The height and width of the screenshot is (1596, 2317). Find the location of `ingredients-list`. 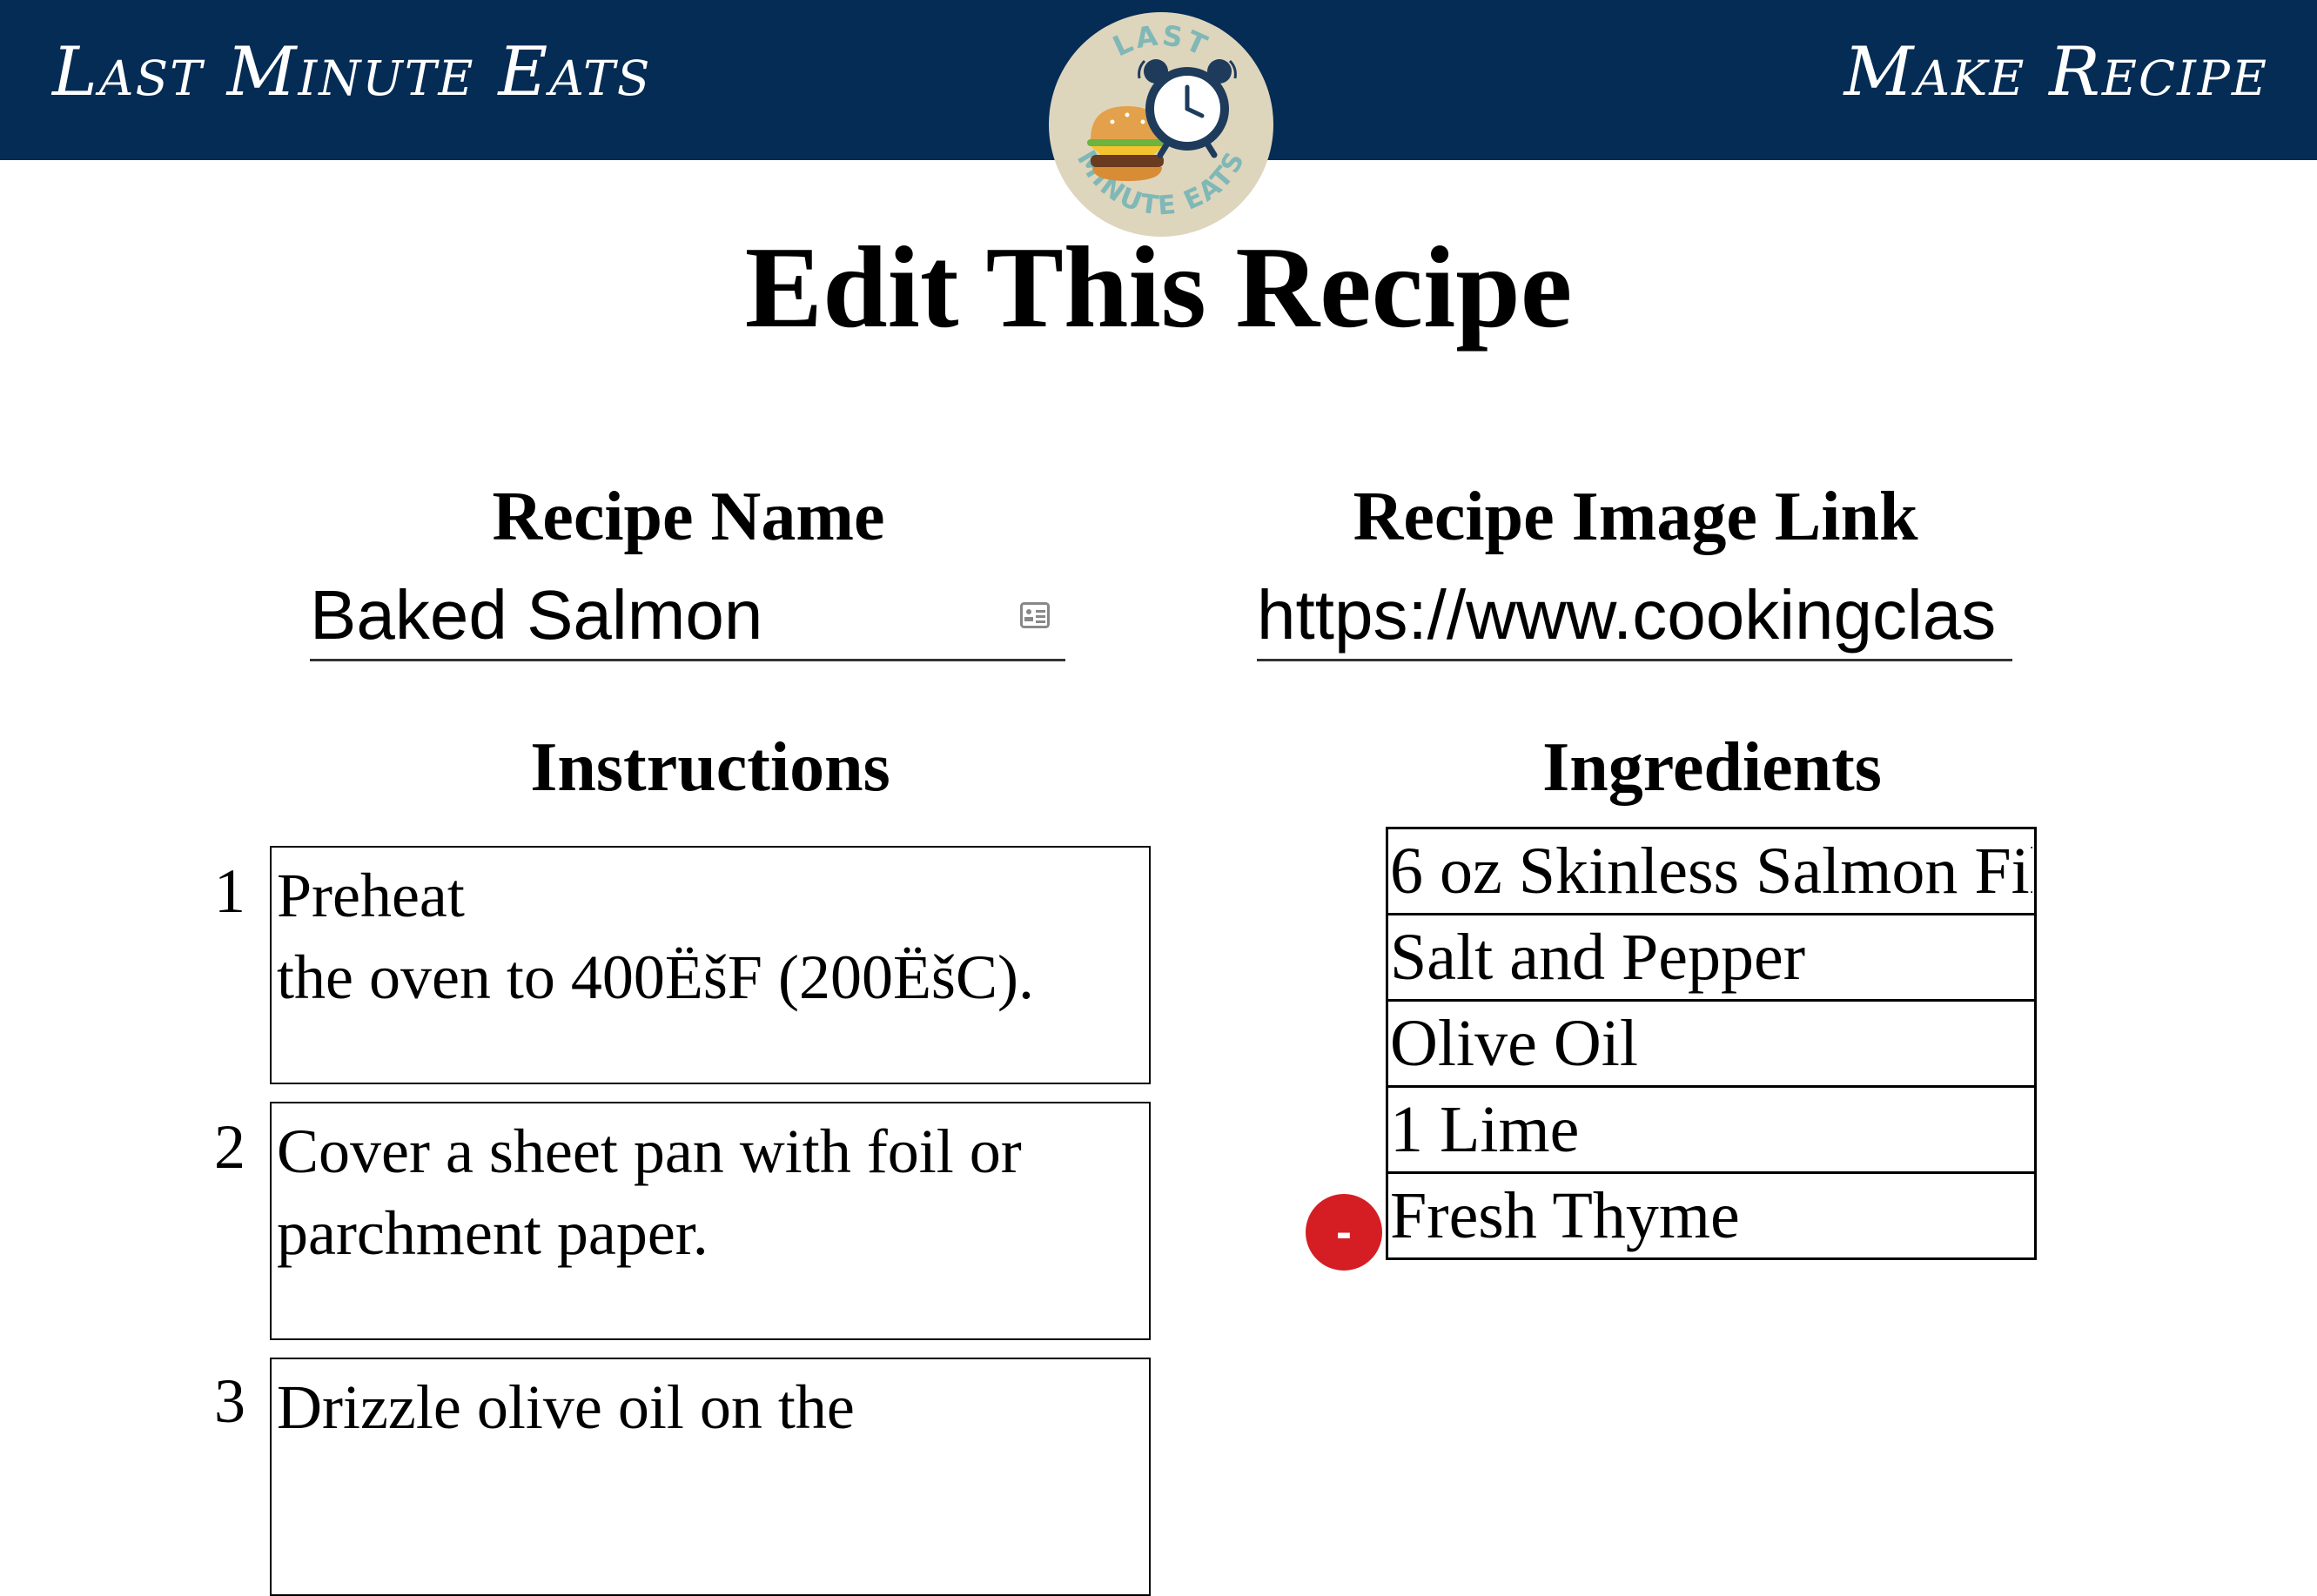

ingredients-list is located at coordinates (1712, 1043).